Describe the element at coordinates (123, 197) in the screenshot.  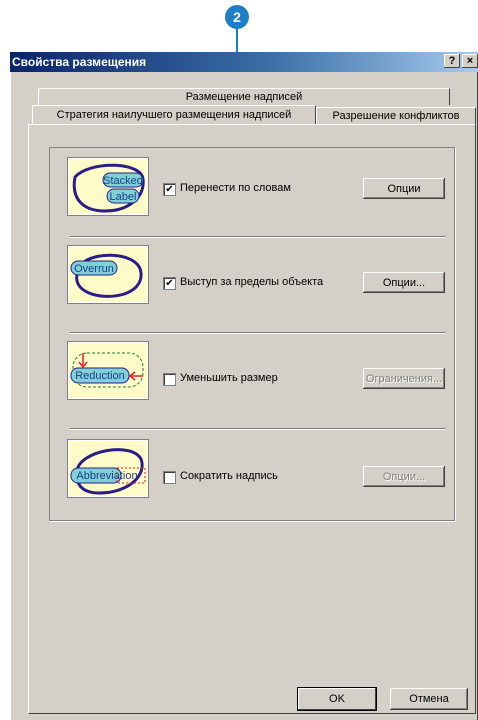
I see `label-text: Label` at that location.